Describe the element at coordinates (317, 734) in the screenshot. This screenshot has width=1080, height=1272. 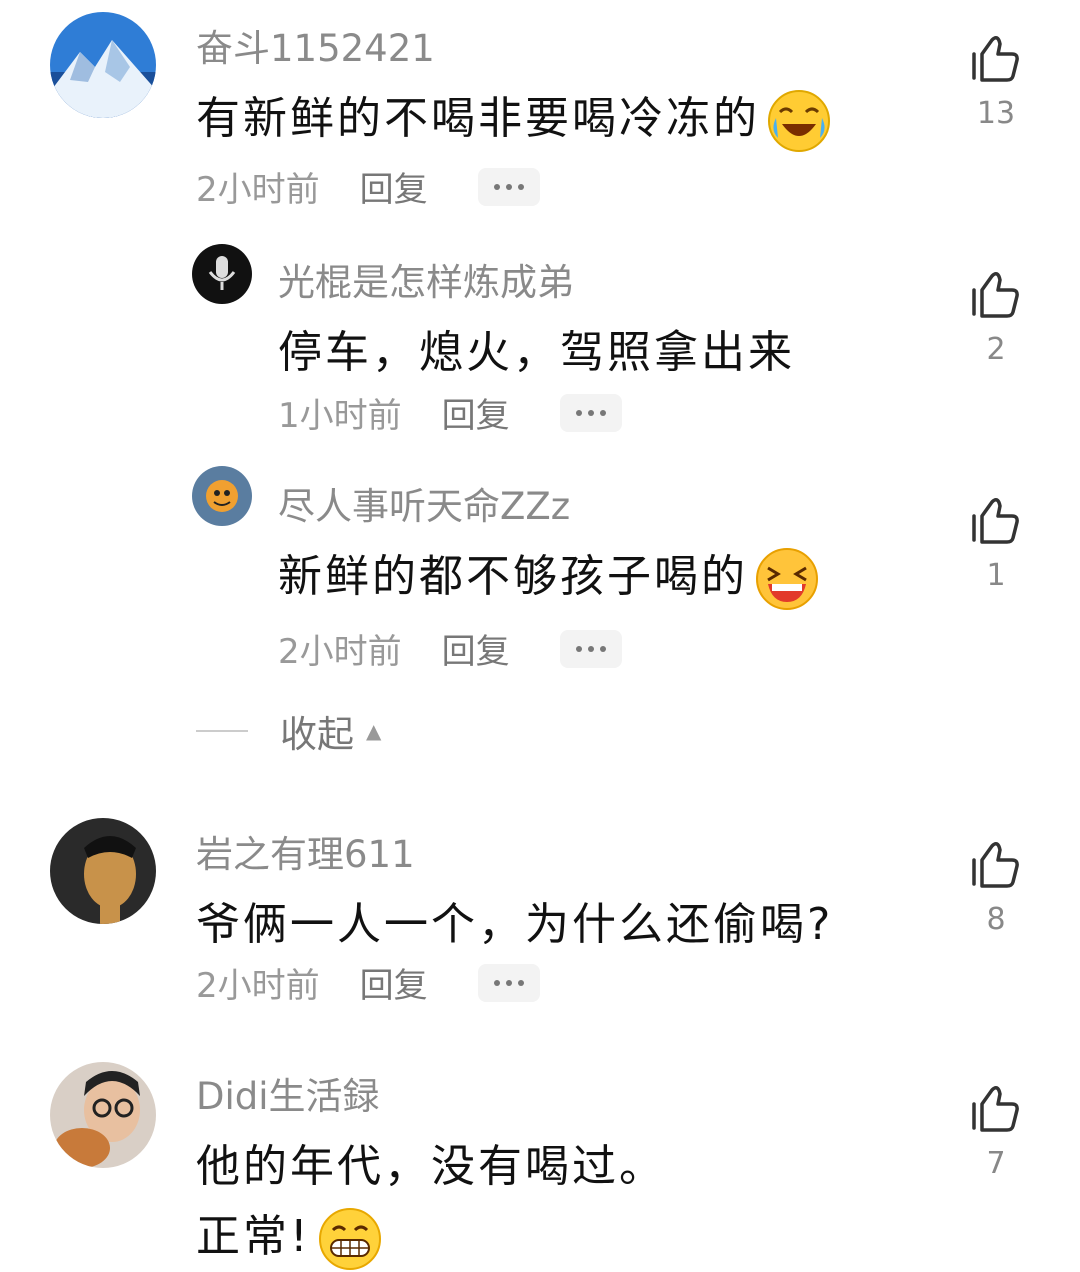
I see `collapse-label: 收起` at that location.